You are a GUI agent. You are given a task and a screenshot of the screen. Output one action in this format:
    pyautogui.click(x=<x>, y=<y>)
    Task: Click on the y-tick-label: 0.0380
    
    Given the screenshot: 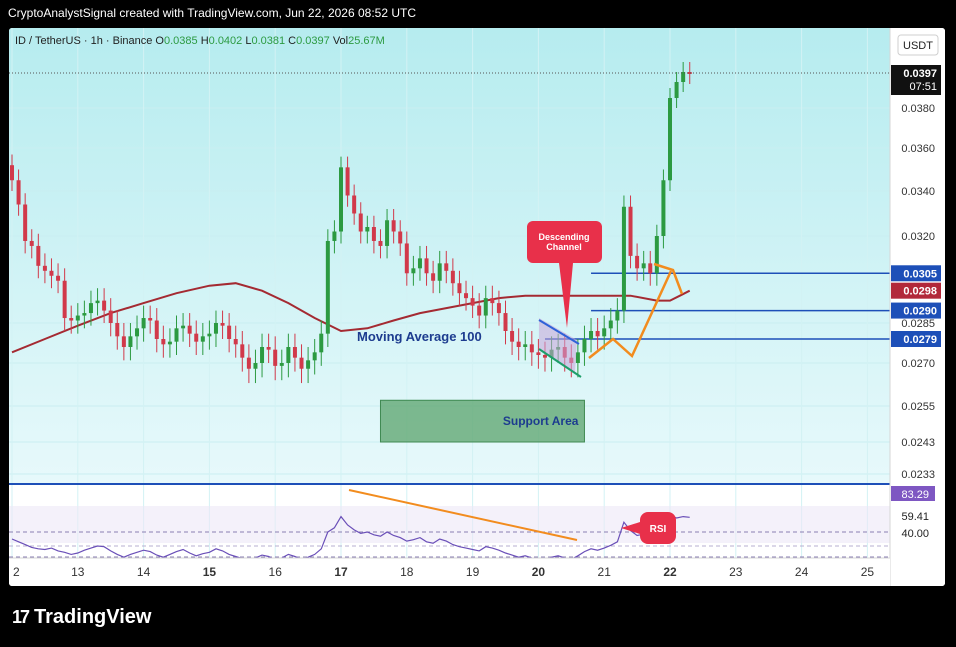 What is the action you would take?
    pyautogui.click(x=918, y=109)
    